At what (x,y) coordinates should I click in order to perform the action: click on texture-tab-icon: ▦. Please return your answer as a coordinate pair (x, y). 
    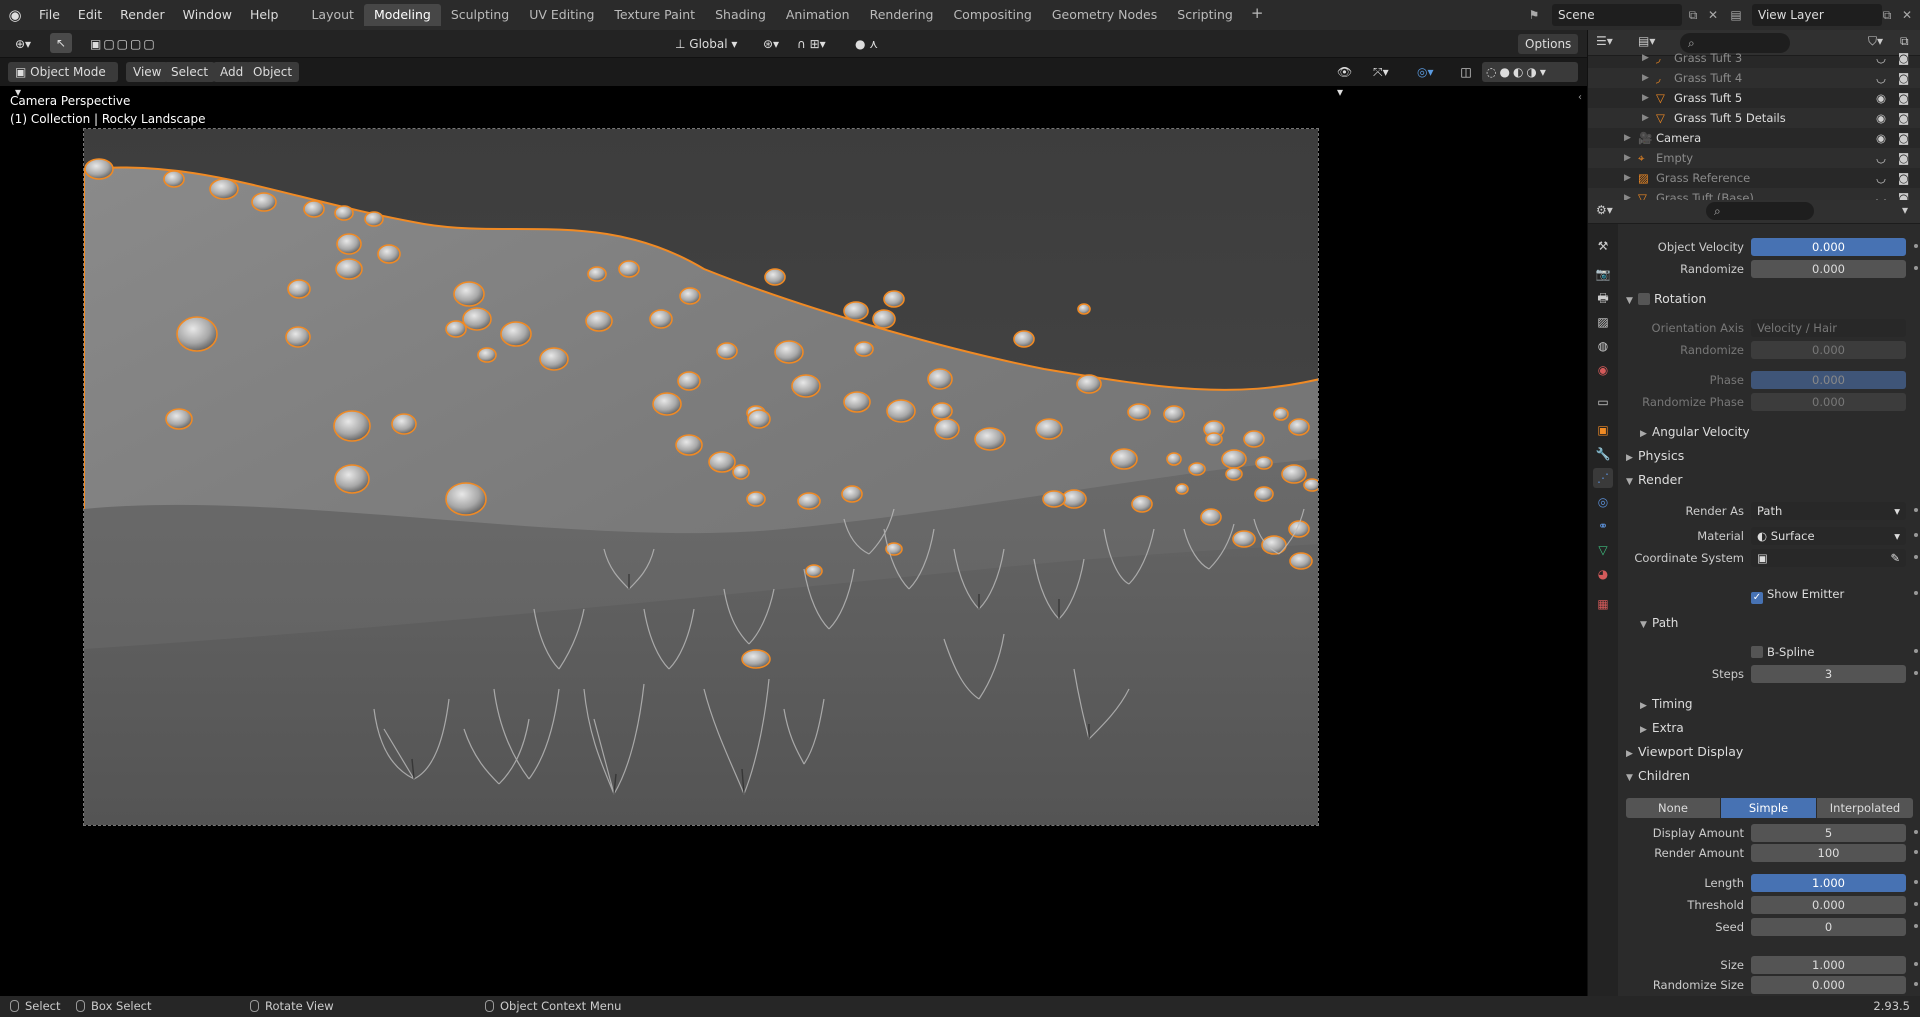
    Looking at the image, I should click on (1603, 604).